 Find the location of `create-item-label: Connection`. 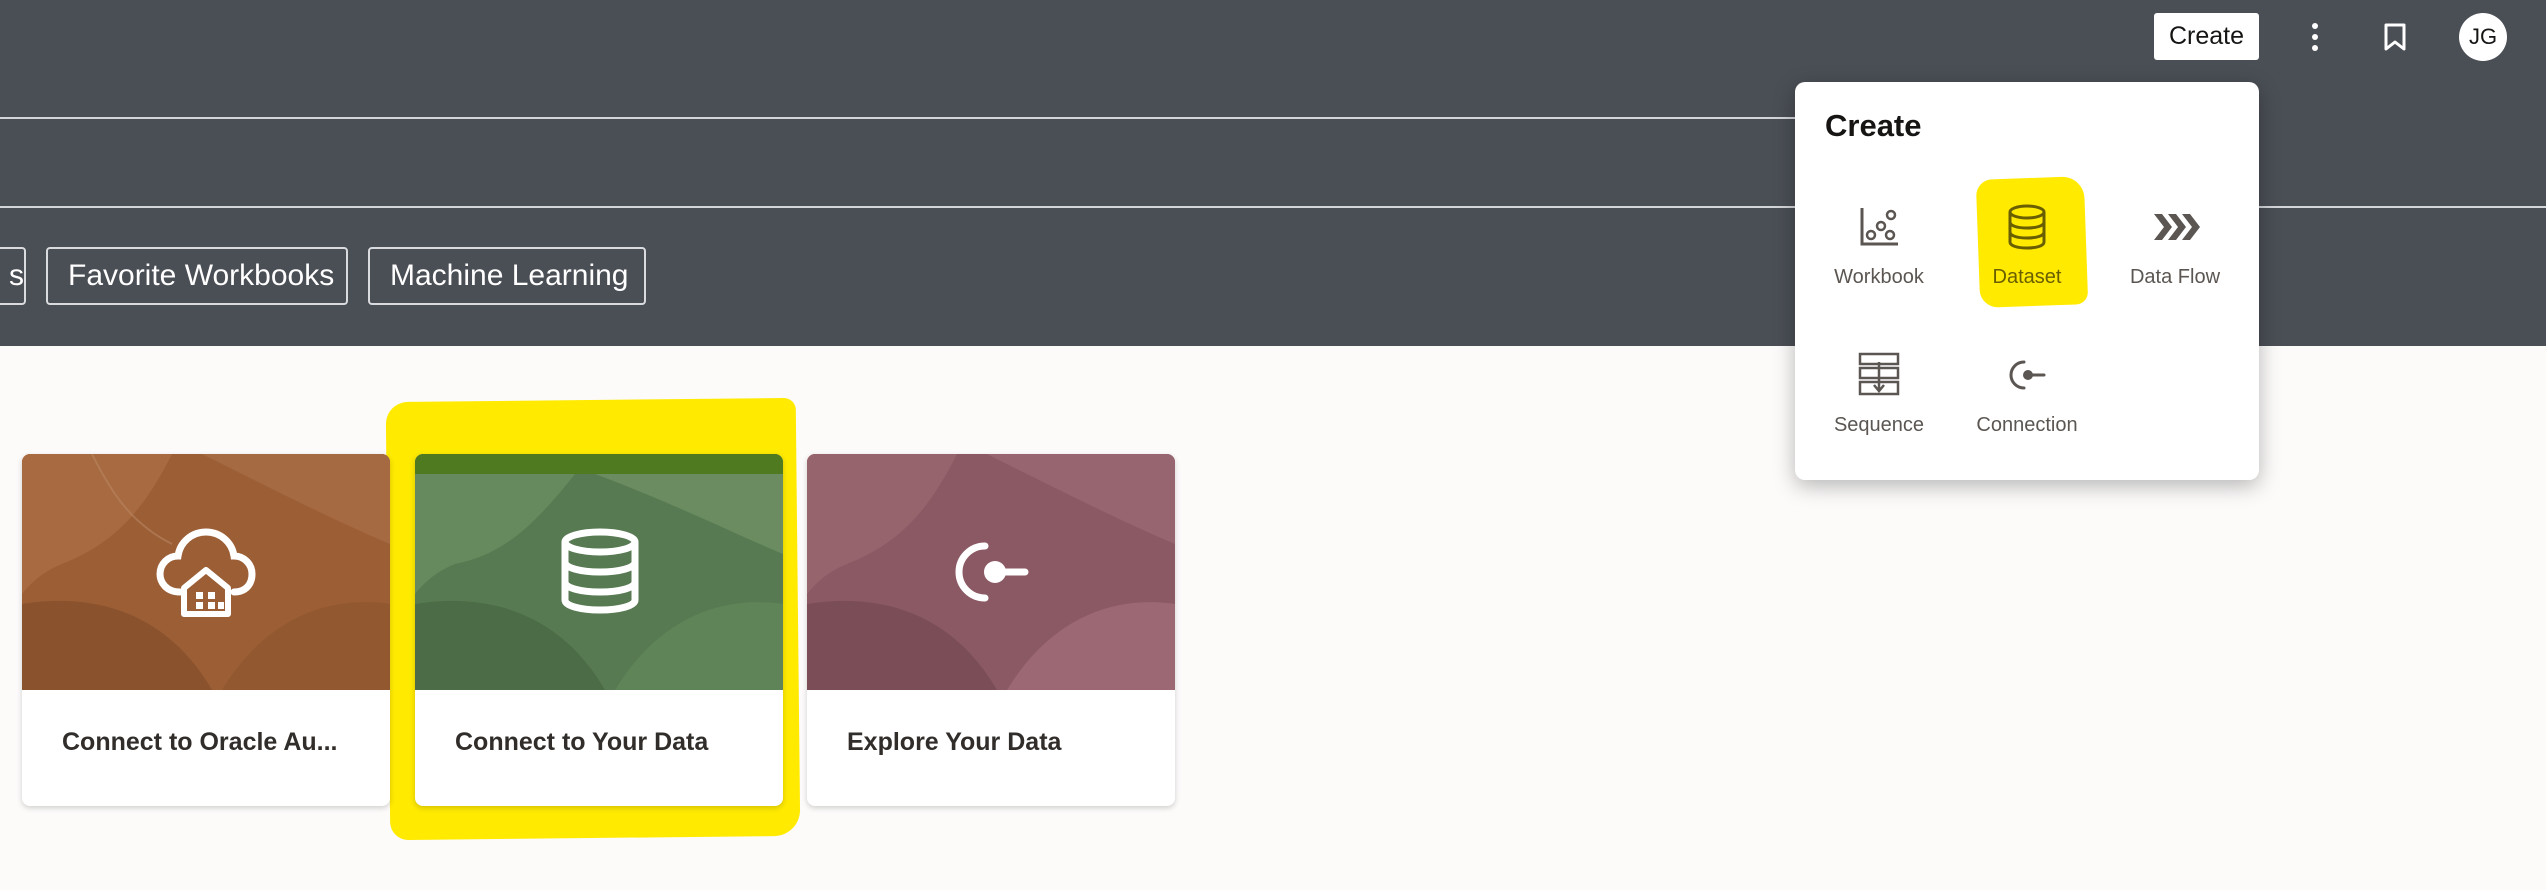

create-item-label: Connection is located at coordinates (2027, 425).